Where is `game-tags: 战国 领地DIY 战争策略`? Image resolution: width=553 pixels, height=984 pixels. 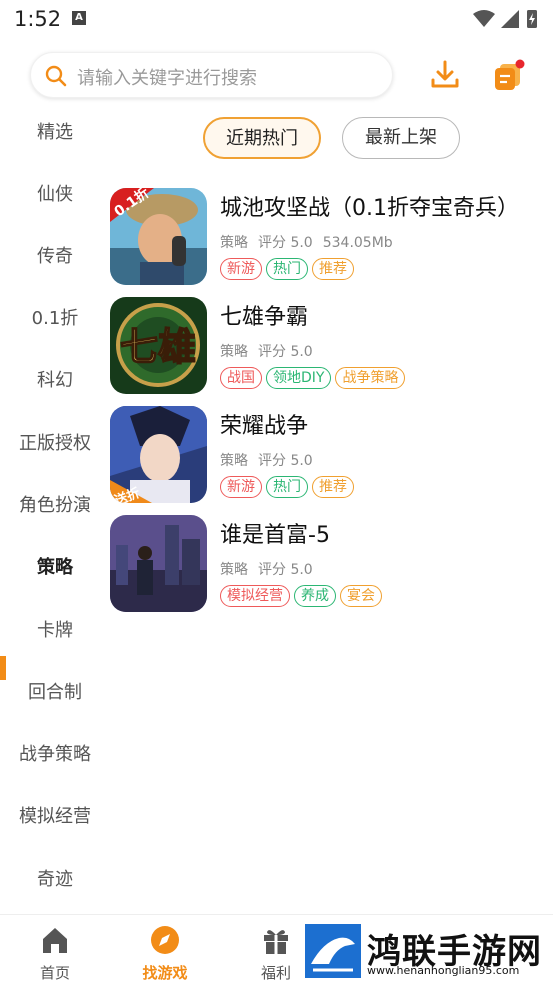 game-tags: 战国 领地DIY 战争策略 is located at coordinates (314, 378).